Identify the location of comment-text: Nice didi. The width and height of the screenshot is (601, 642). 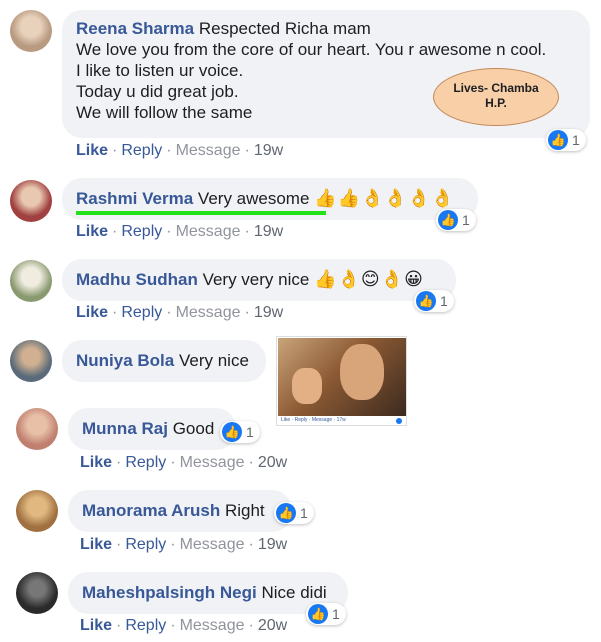
(294, 592).